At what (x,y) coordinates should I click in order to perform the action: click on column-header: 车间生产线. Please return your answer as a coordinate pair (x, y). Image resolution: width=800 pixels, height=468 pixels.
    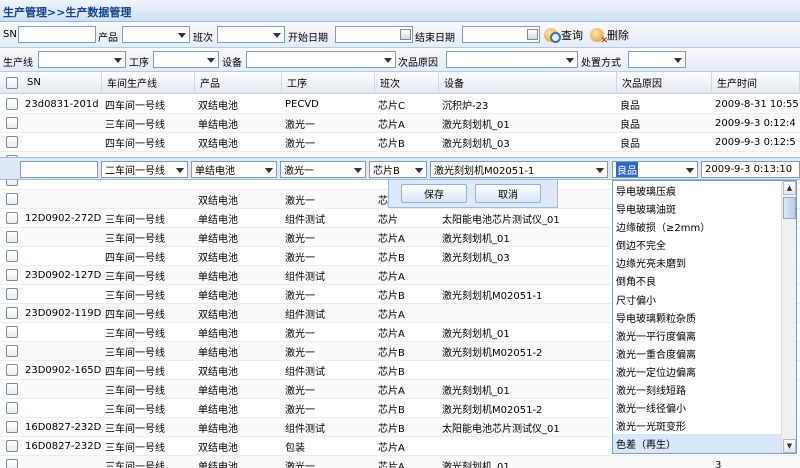
    Looking at the image, I should click on (148, 82).